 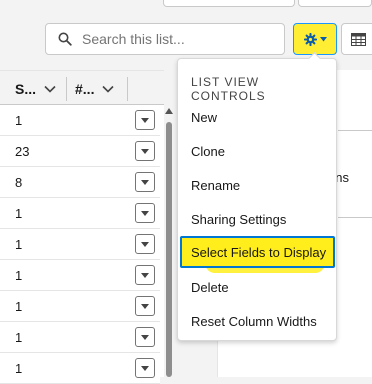 I want to click on cell-value: 23, so click(x=22, y=151).